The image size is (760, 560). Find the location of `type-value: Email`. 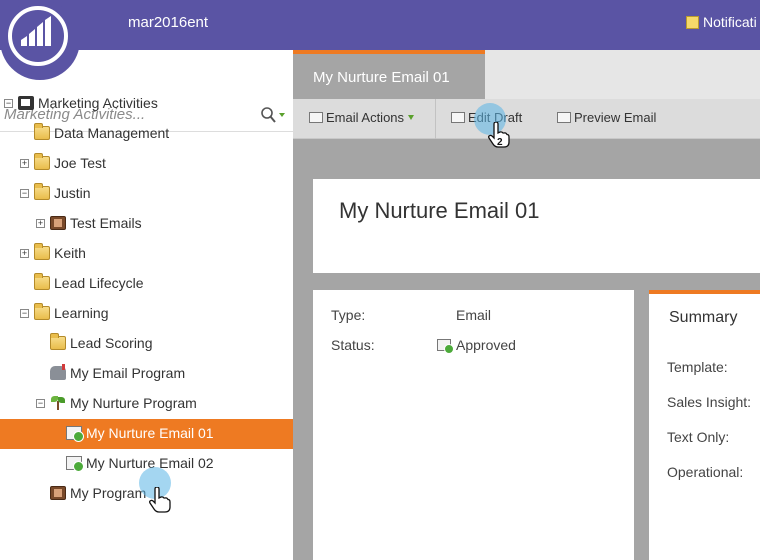

type-value: Email is located at coordinates (474, 315).